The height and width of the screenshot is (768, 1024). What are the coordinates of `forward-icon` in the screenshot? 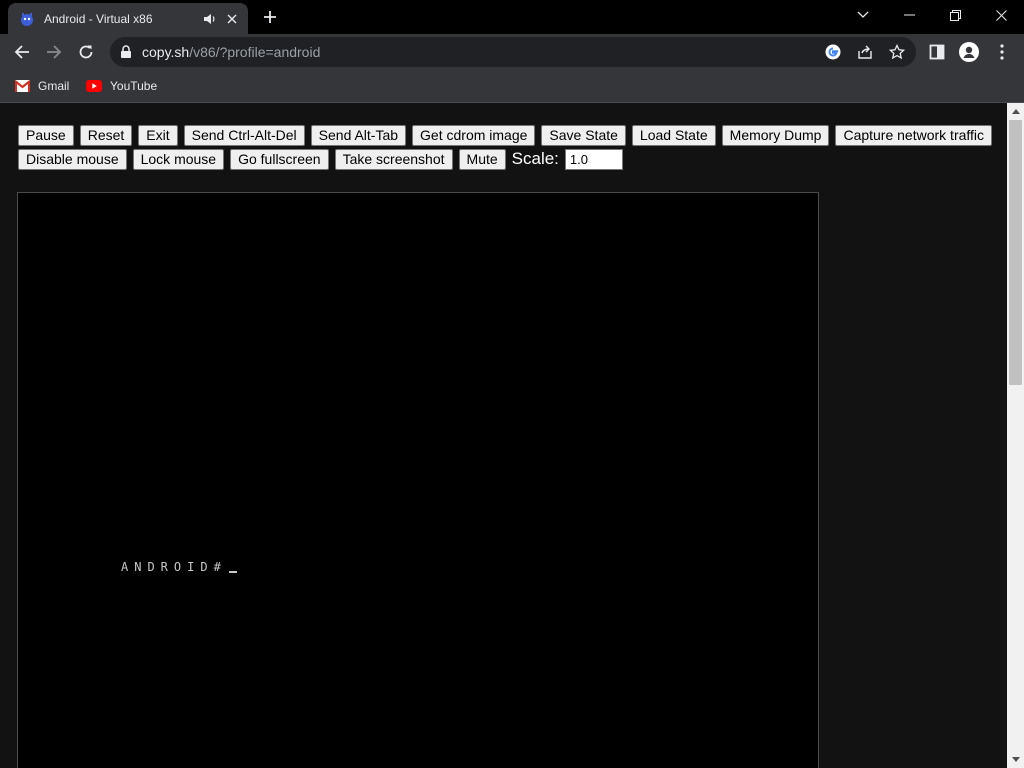 It's located at (54, 52).